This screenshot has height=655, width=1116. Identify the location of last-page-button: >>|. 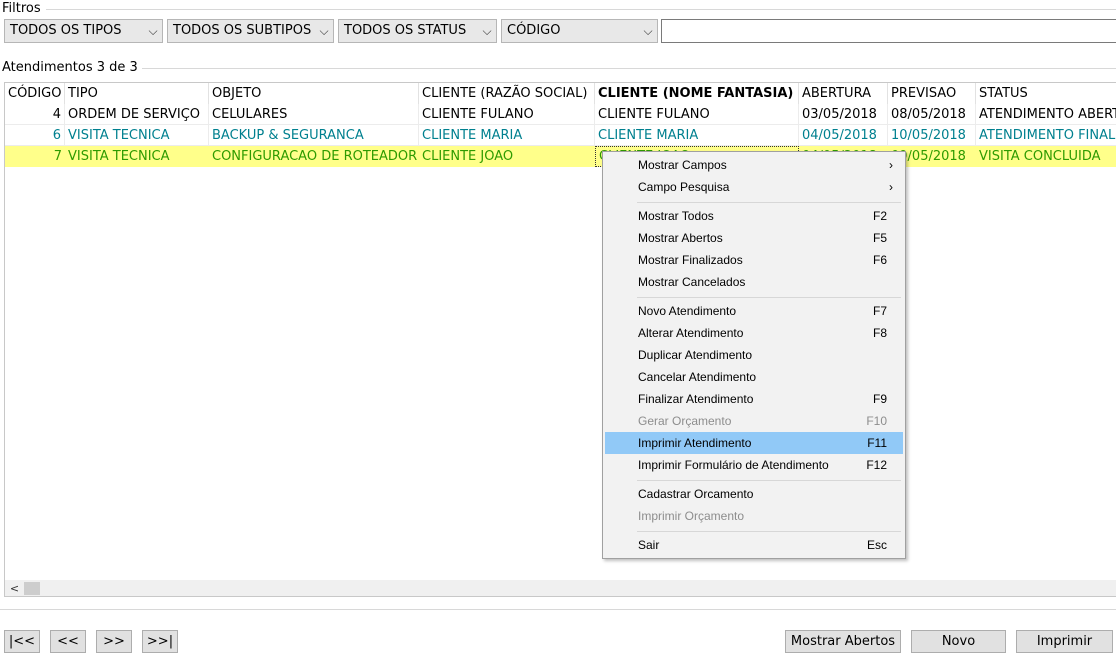
(160, 641).